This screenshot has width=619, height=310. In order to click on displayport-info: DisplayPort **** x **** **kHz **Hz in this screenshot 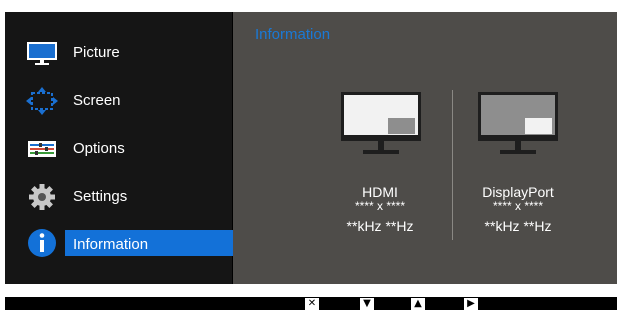, I will do `click(518, 209)`.